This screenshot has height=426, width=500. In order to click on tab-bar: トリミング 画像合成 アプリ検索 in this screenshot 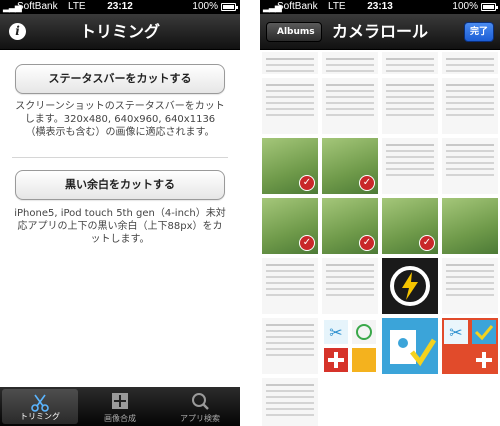, I will do `click(120, 406)`.